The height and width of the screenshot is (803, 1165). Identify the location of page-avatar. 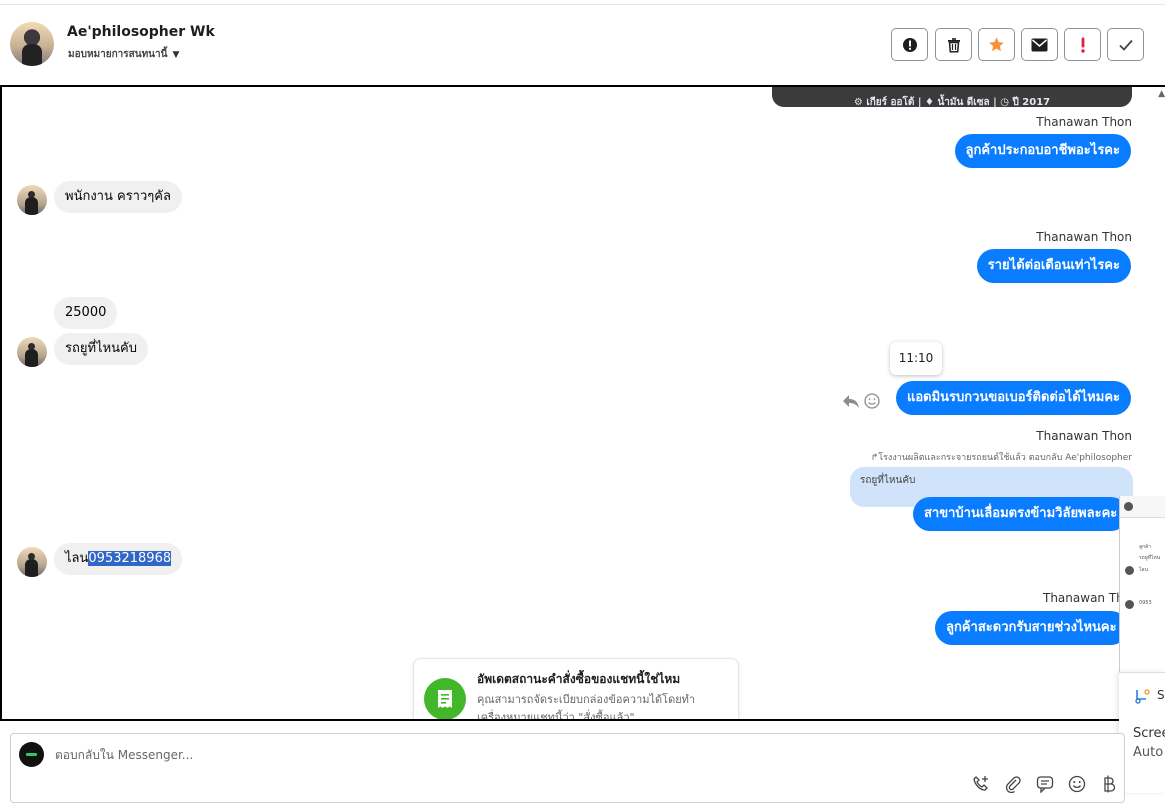
(31, 754).